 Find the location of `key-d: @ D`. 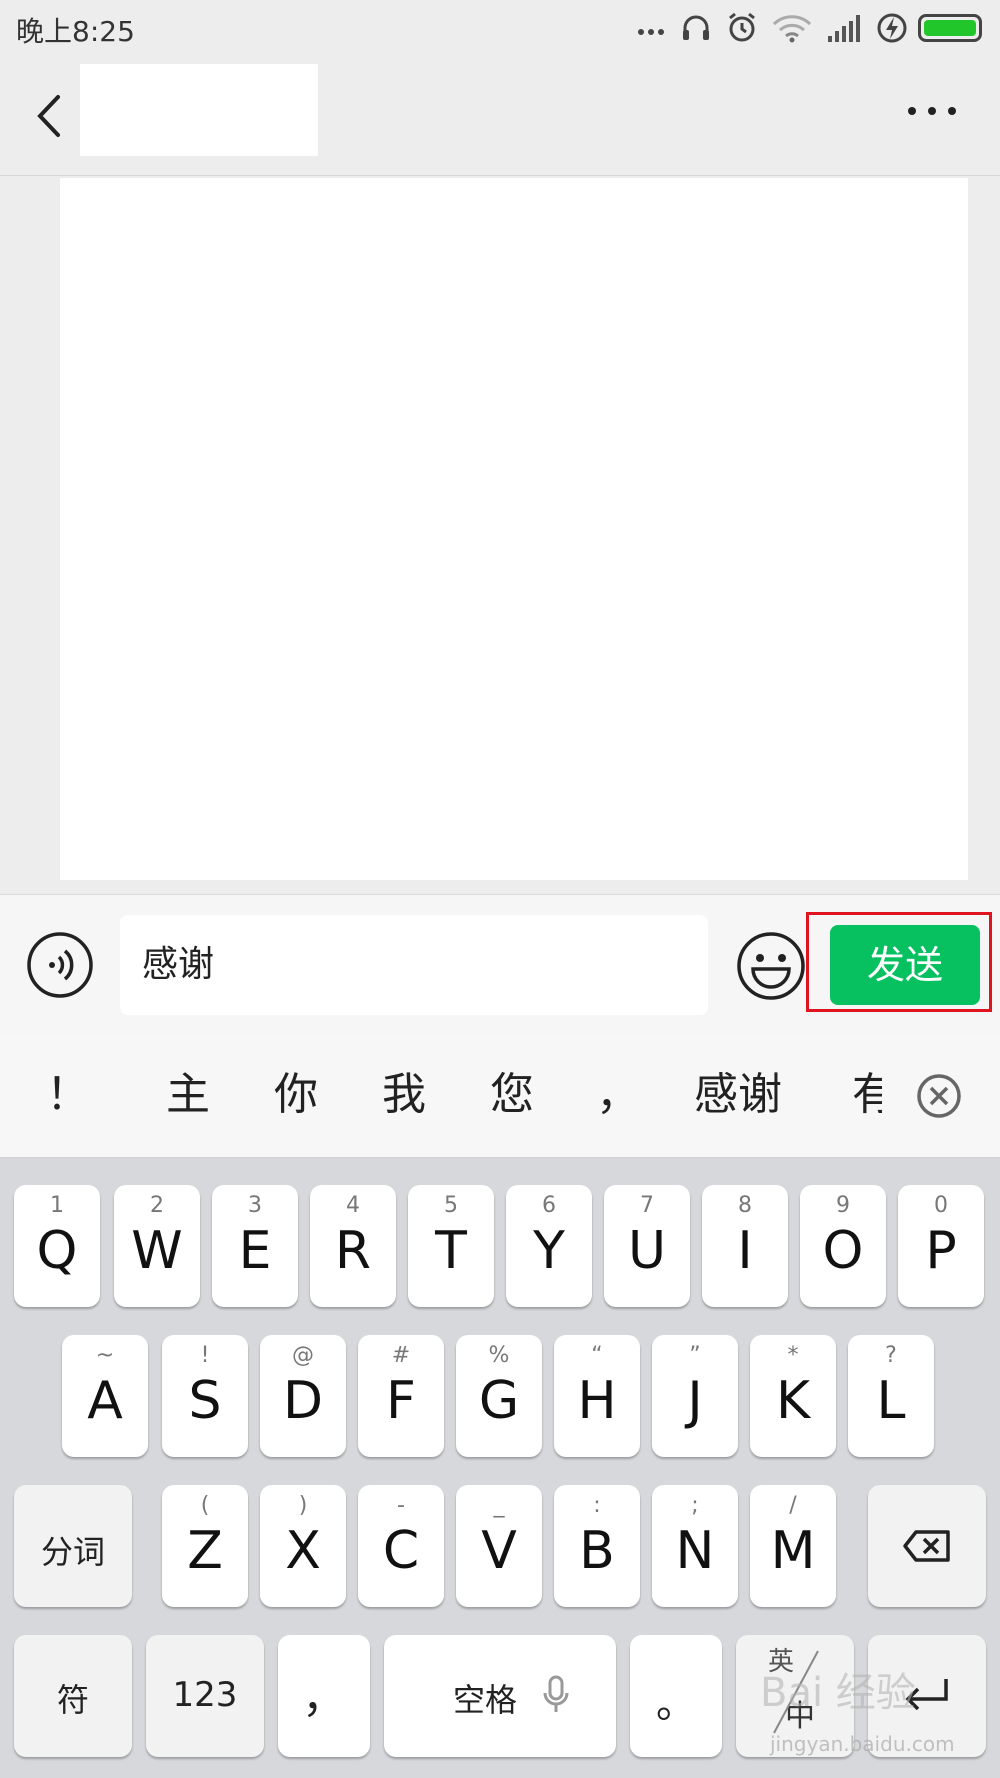

key-d: @ D is located at coordinates (303, 1396).